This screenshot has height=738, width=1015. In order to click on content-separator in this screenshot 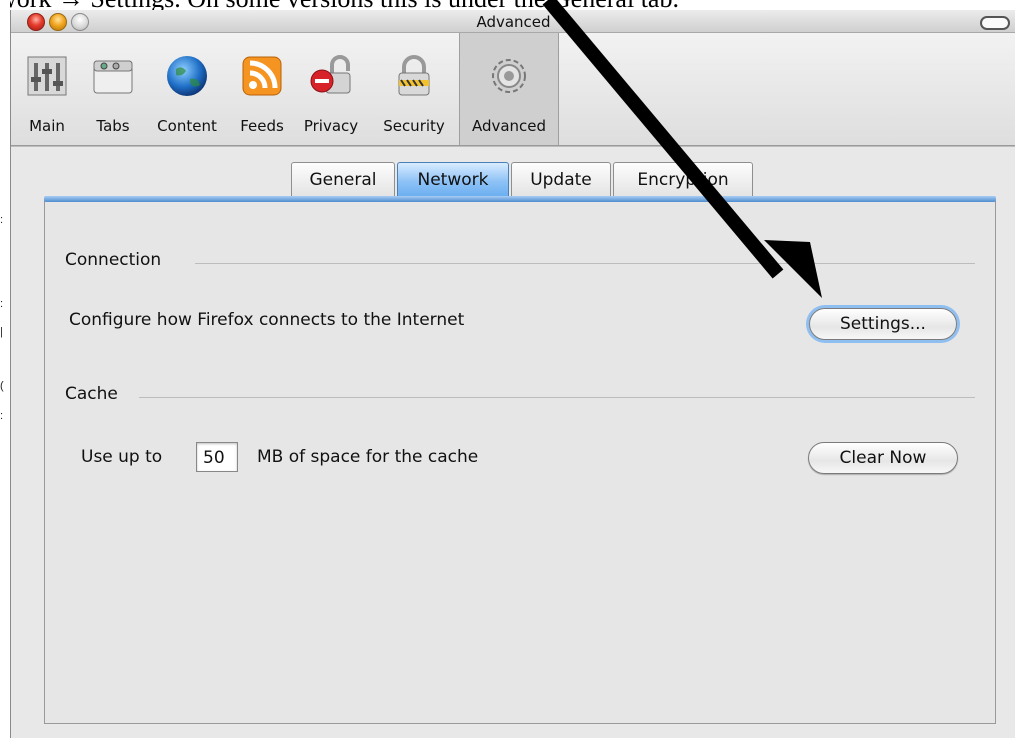, I will do `click(513, 146)`.